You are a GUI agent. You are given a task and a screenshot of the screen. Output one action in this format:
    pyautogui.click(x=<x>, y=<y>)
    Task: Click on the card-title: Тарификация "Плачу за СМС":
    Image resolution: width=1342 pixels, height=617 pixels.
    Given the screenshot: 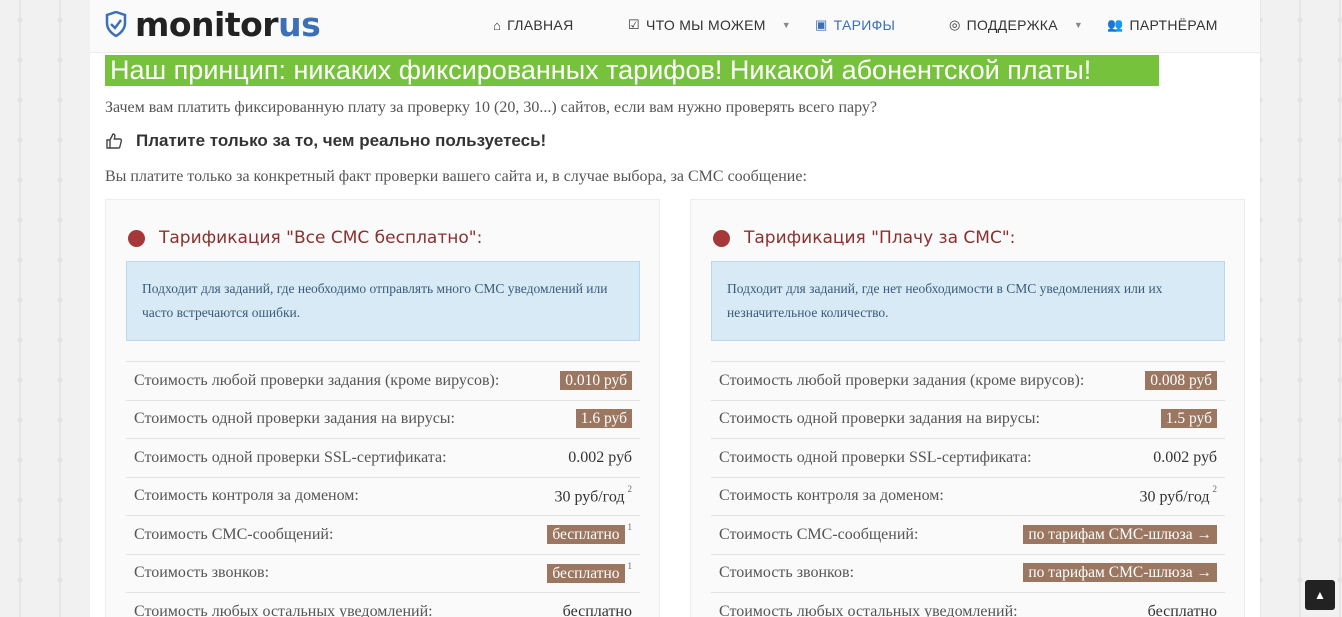 What is the action you would take?
    pyautogui.click(x=864, y=238)
    